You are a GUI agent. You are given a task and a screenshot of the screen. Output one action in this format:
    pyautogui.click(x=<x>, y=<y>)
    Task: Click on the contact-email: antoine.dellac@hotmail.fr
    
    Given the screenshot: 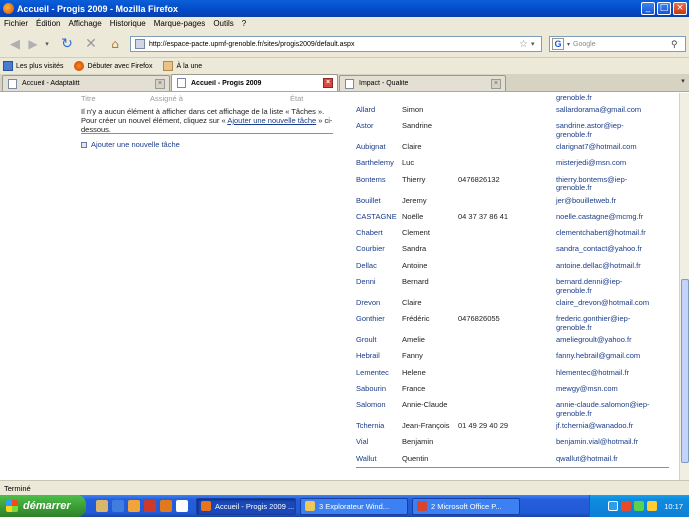 What is the action you would take?
    pyautogui.click(x=617, y=266)
    